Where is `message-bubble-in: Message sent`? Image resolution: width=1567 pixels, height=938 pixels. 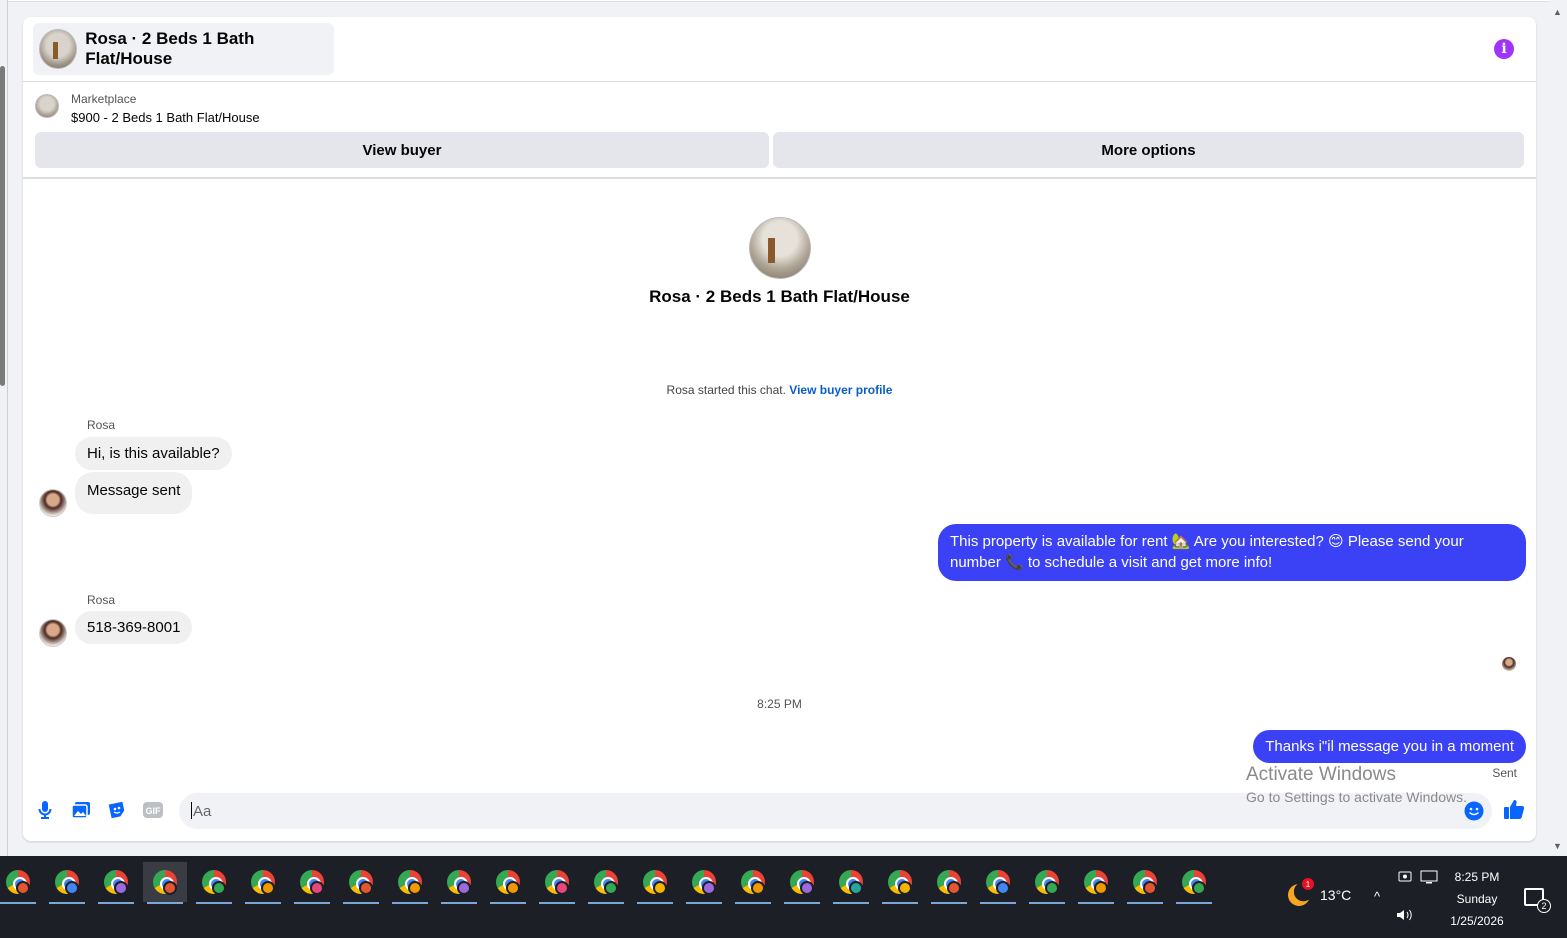 message-bubble-in: Message sent is located at coordinates (134, 493).